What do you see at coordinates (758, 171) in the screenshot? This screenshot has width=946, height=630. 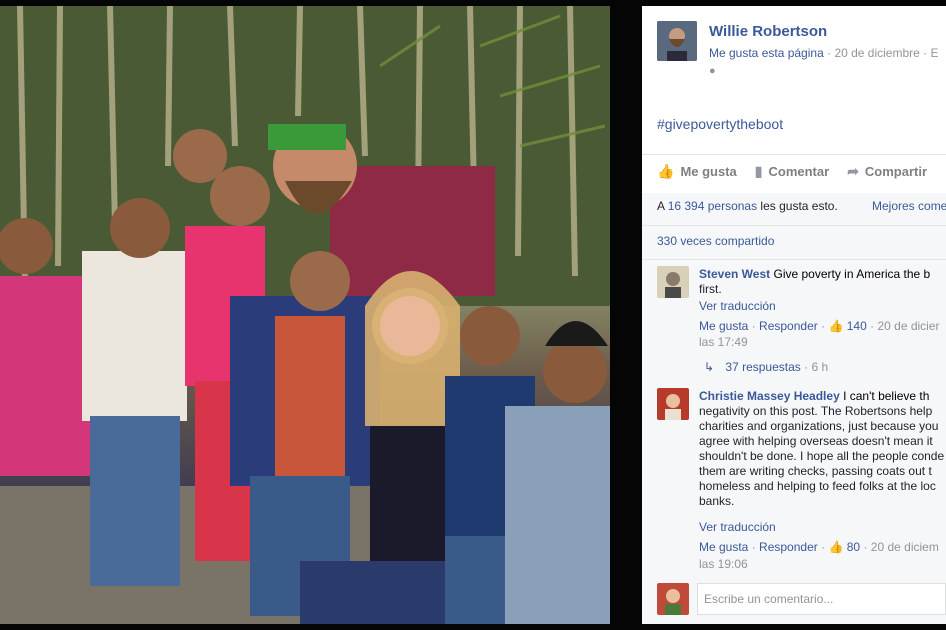 I see `comment-icon: ▮` at bounding box center [758, 171].